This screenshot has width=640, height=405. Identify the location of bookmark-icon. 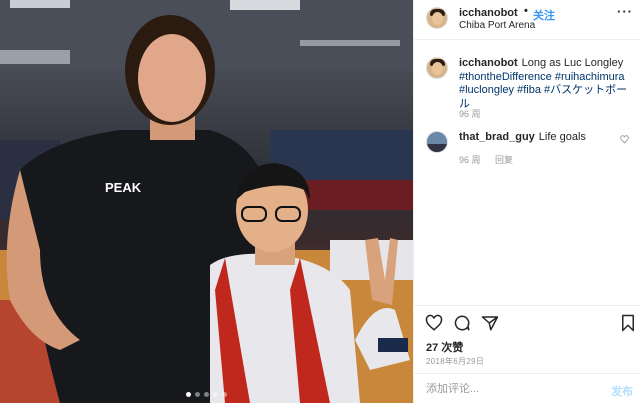
(628, 323).